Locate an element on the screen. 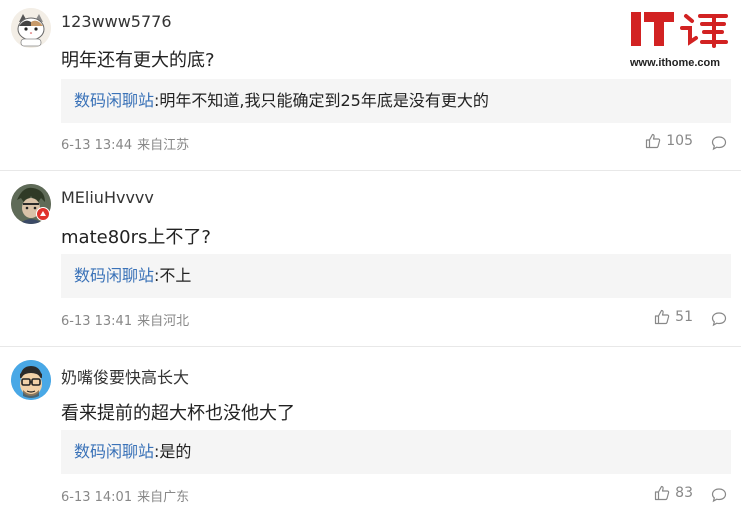 This screenshot has height=513, width=741. reply-box: 数码闲聊站:明年不知道,我只能确定到25年底是没有更大的 is located at coordinates (396, 101).